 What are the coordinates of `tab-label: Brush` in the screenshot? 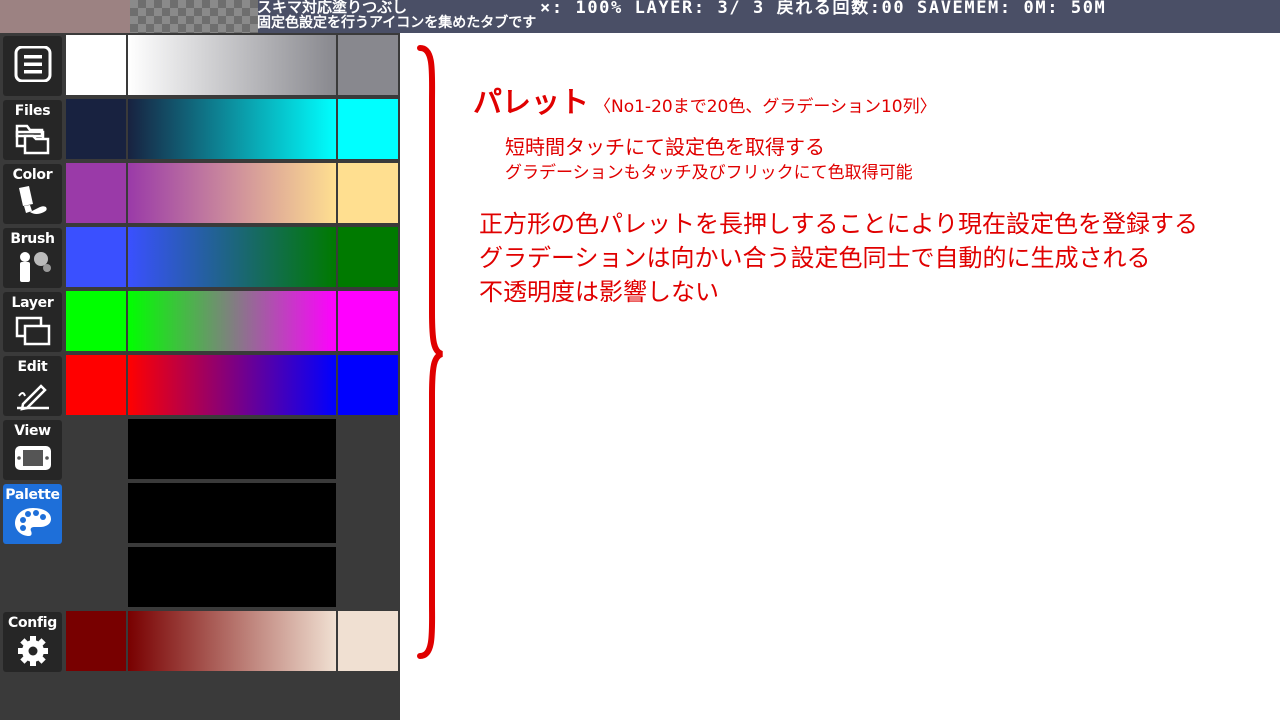 It's located at (32, 239).